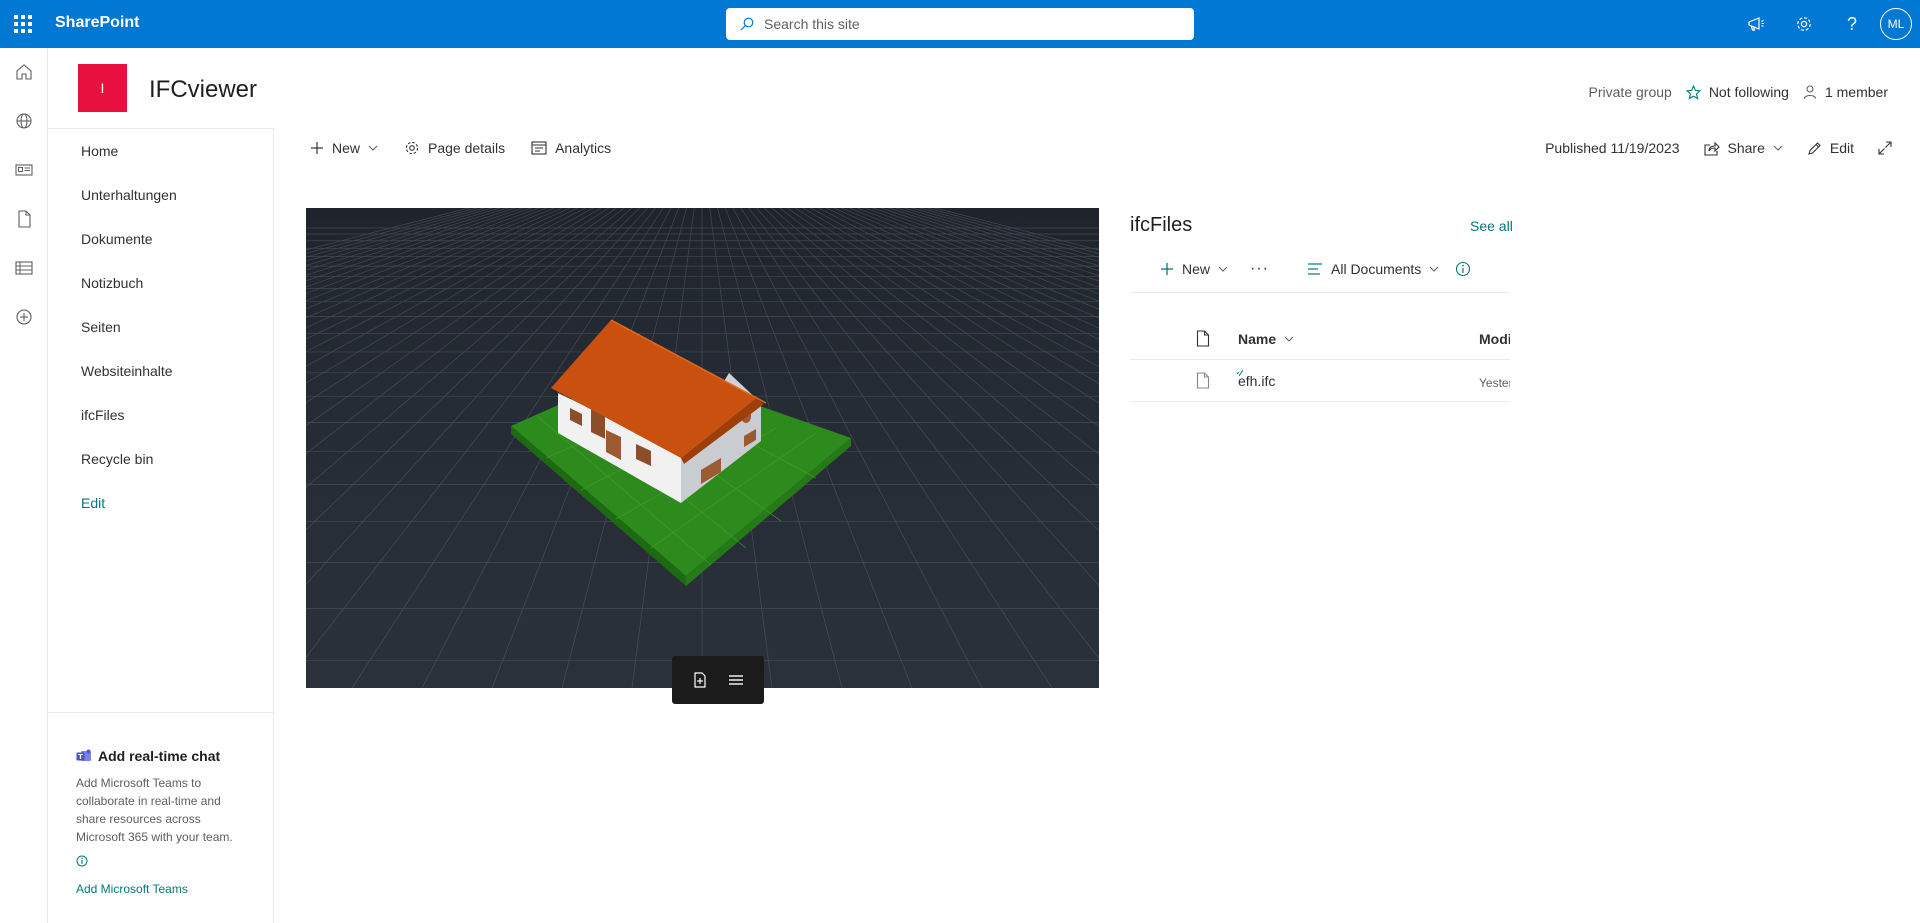  I want to click on appbar-files, so click(24, 219).